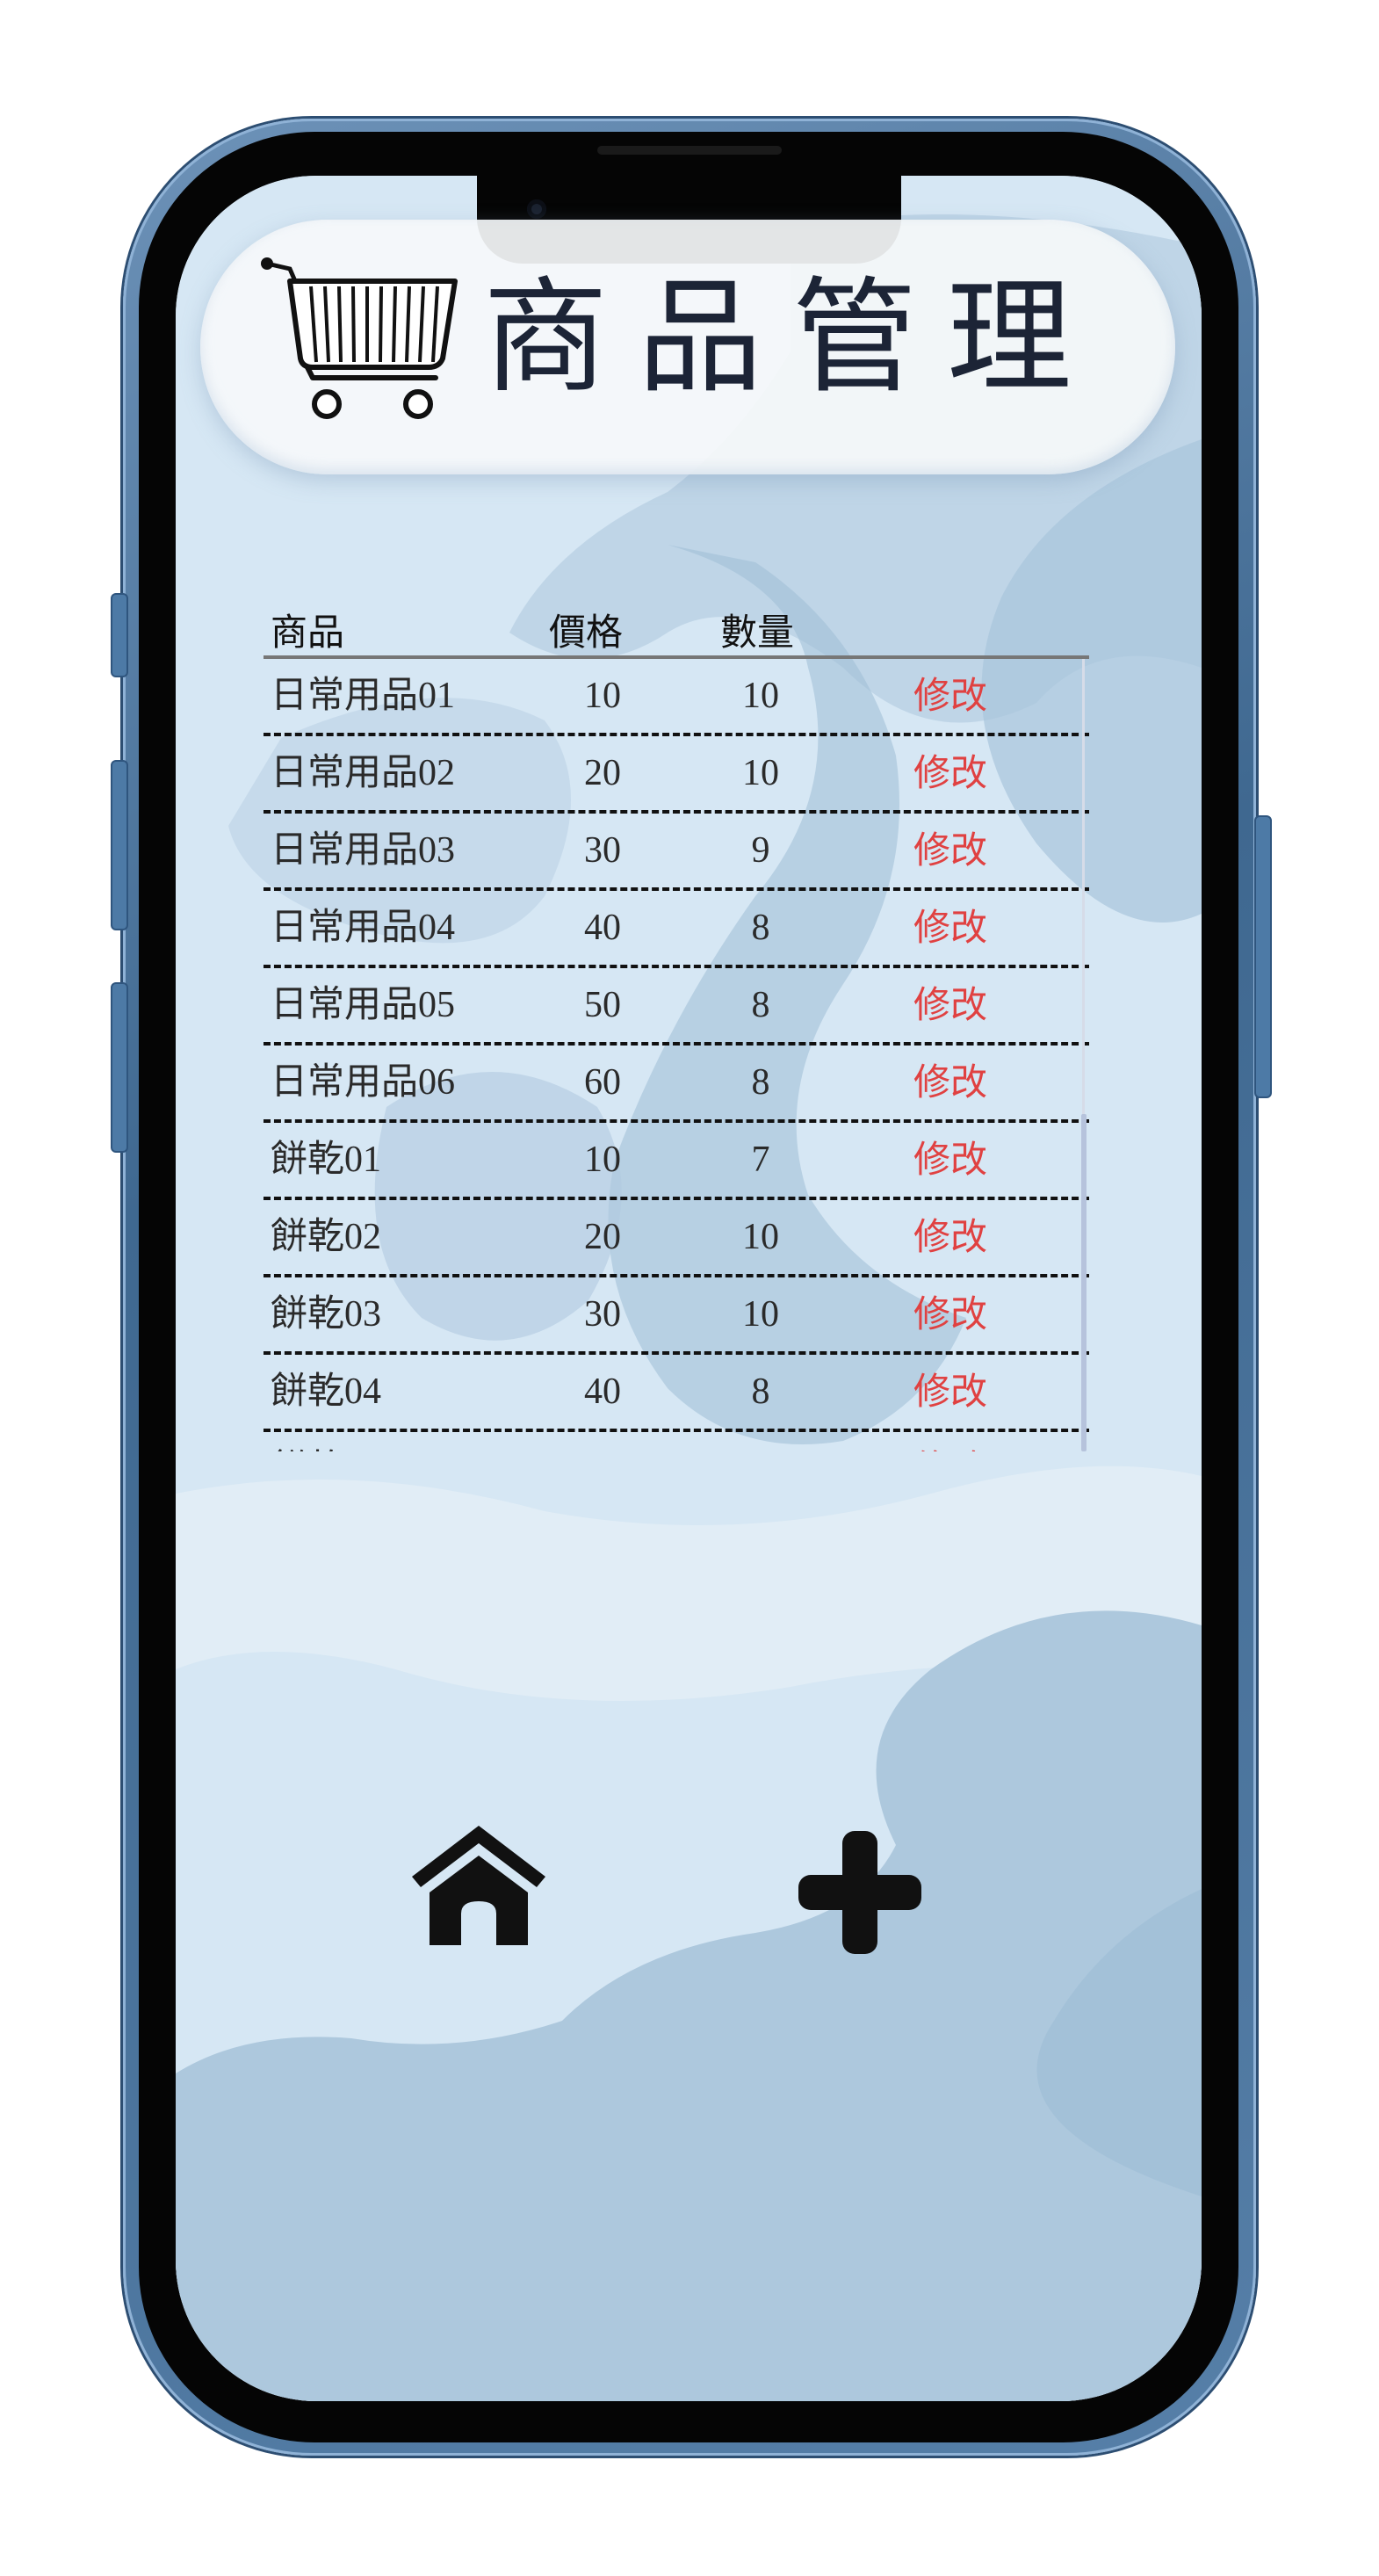  I want to click on product-name: 餅乾02, so click(326, 1237).